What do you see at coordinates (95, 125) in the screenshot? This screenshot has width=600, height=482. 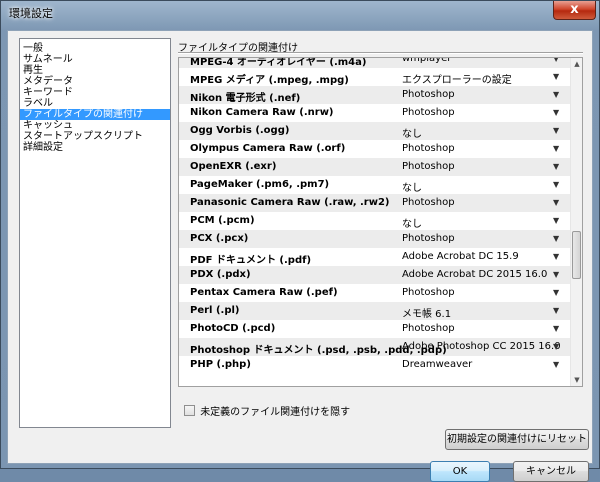 I see `sidebar-item: キャッシュ` at bounding box center [95, 125].